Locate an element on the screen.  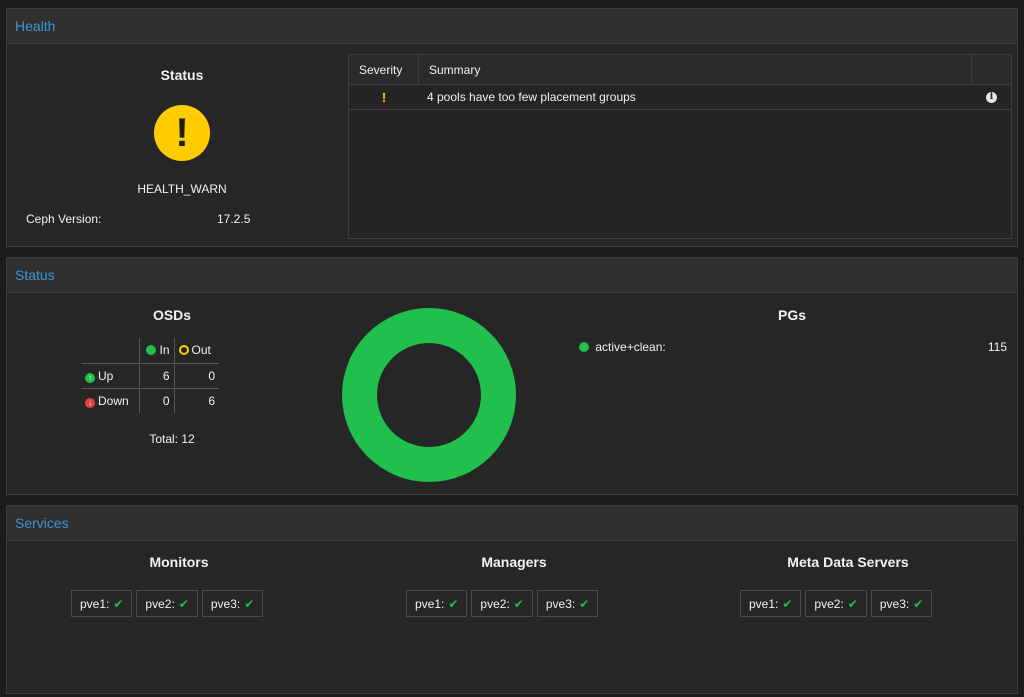
mds-list: pve1: ✔ pve2: ✔ pve3: ✔ is located at coordinates (836, 603).